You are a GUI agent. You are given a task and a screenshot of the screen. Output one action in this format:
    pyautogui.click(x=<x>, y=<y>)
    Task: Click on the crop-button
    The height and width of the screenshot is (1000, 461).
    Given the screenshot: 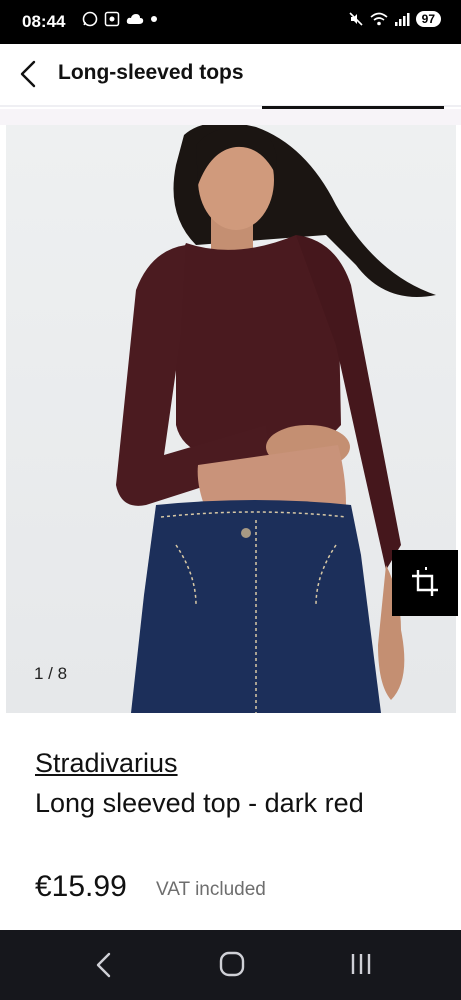 What is the action you would take?
    pyautogui.click(x=425, y=583)
    